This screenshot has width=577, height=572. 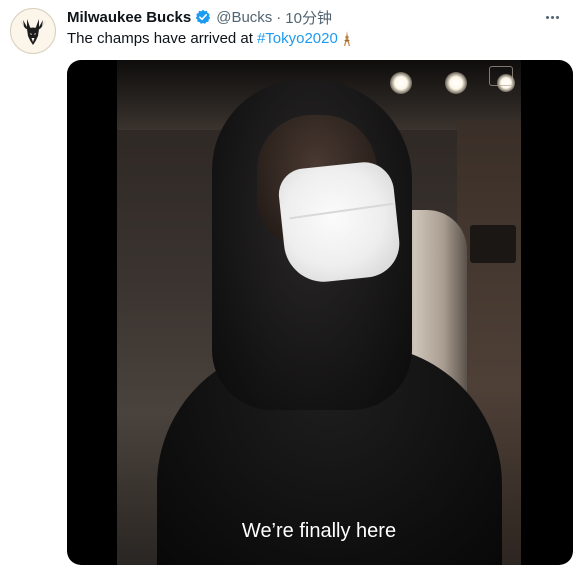 I want to click on tweet-text-prefix: The champs have arrived at, so click(x=160, y=38).